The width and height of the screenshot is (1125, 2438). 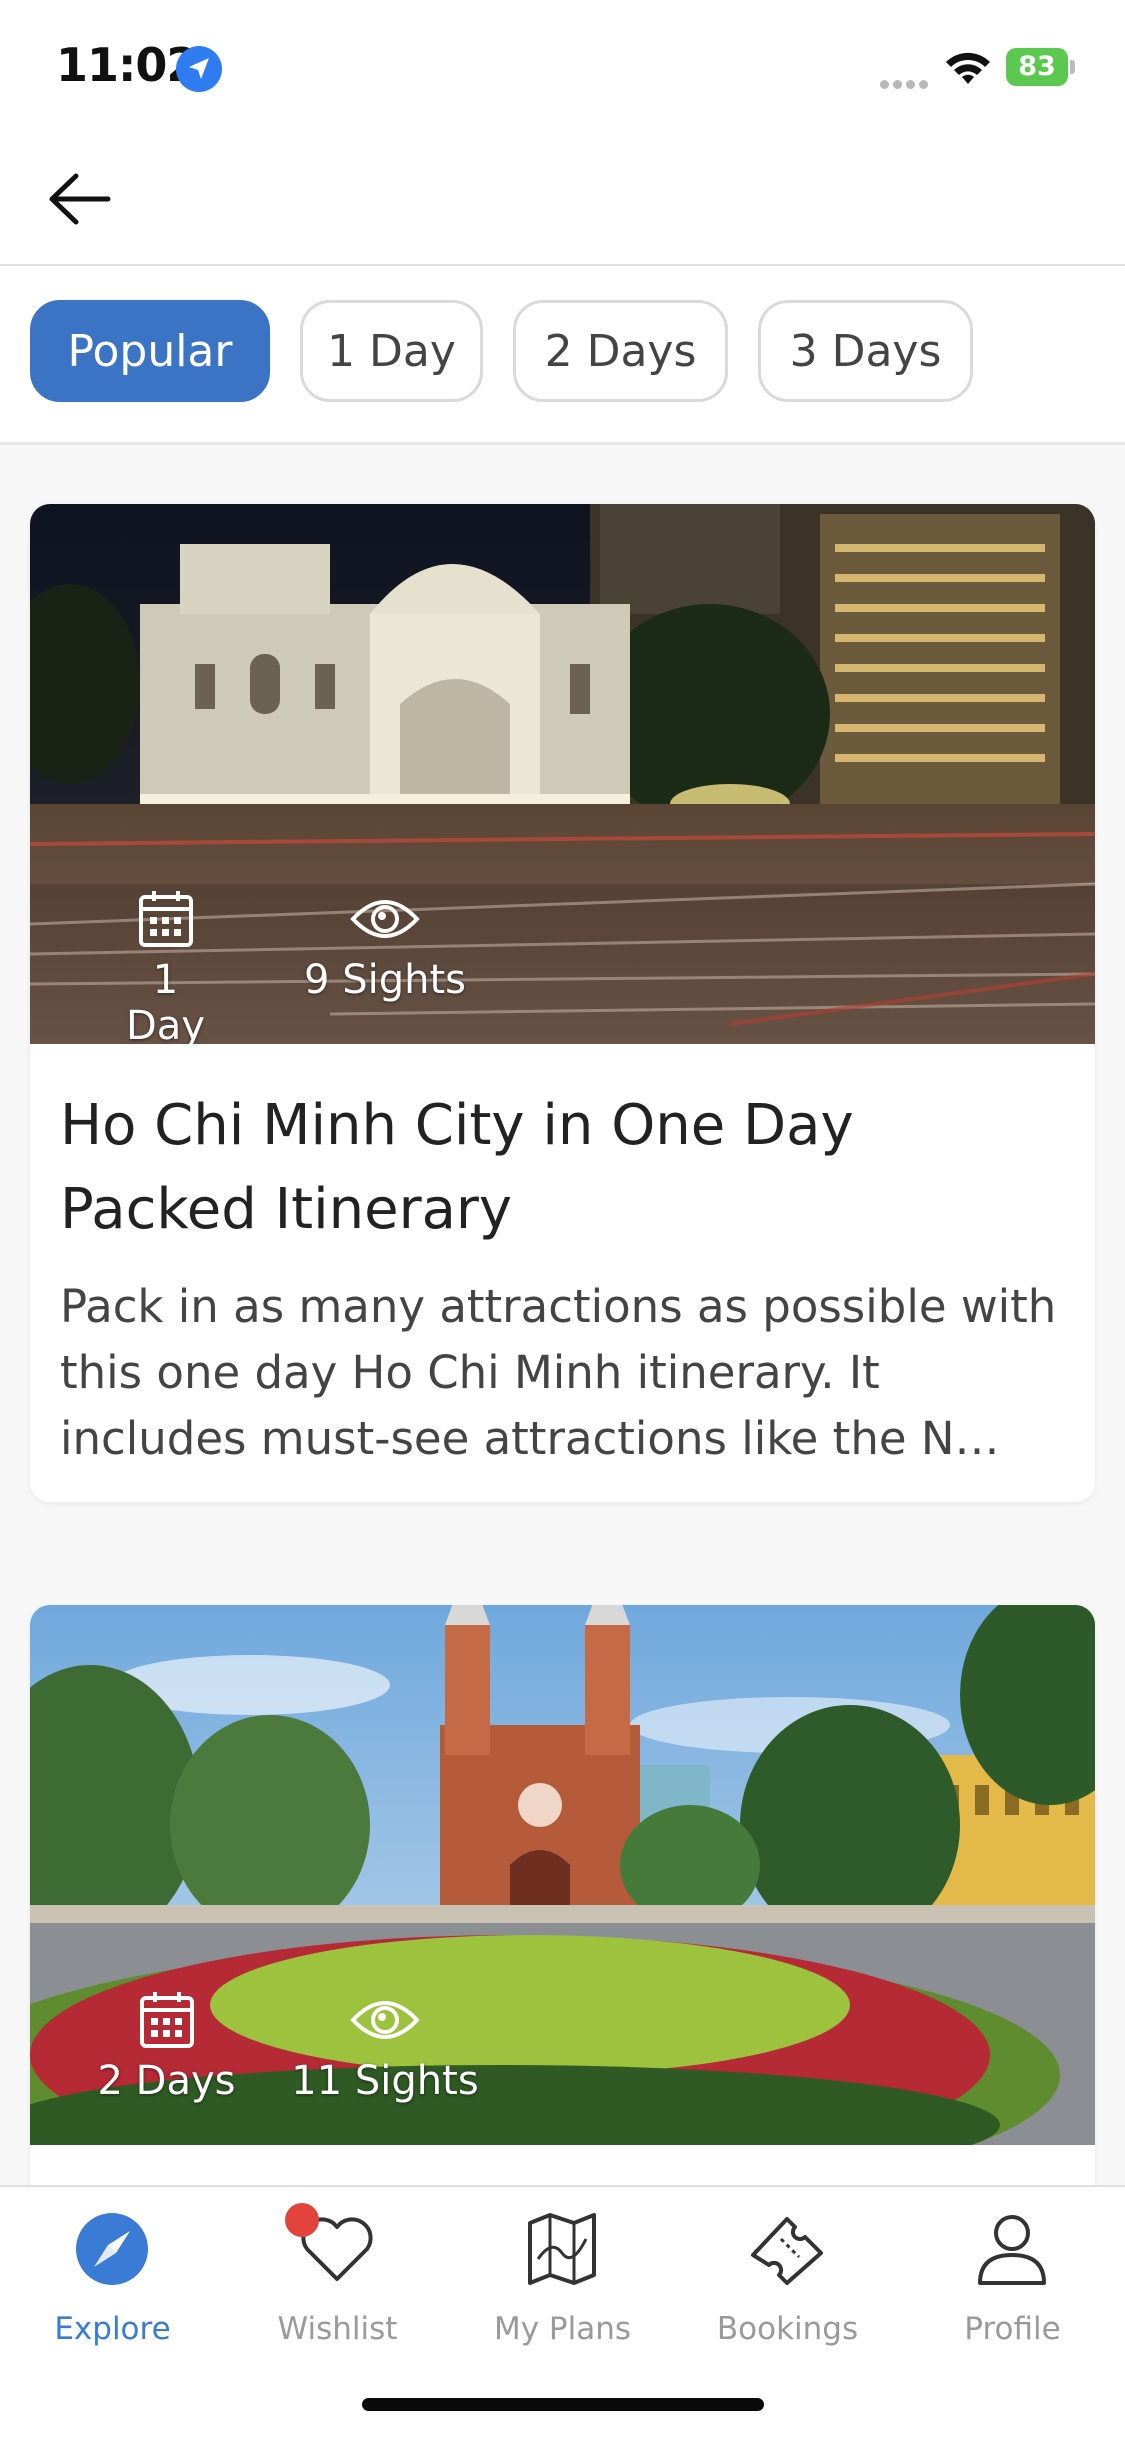 I want to click on back-button, so click(x=80, y=199).